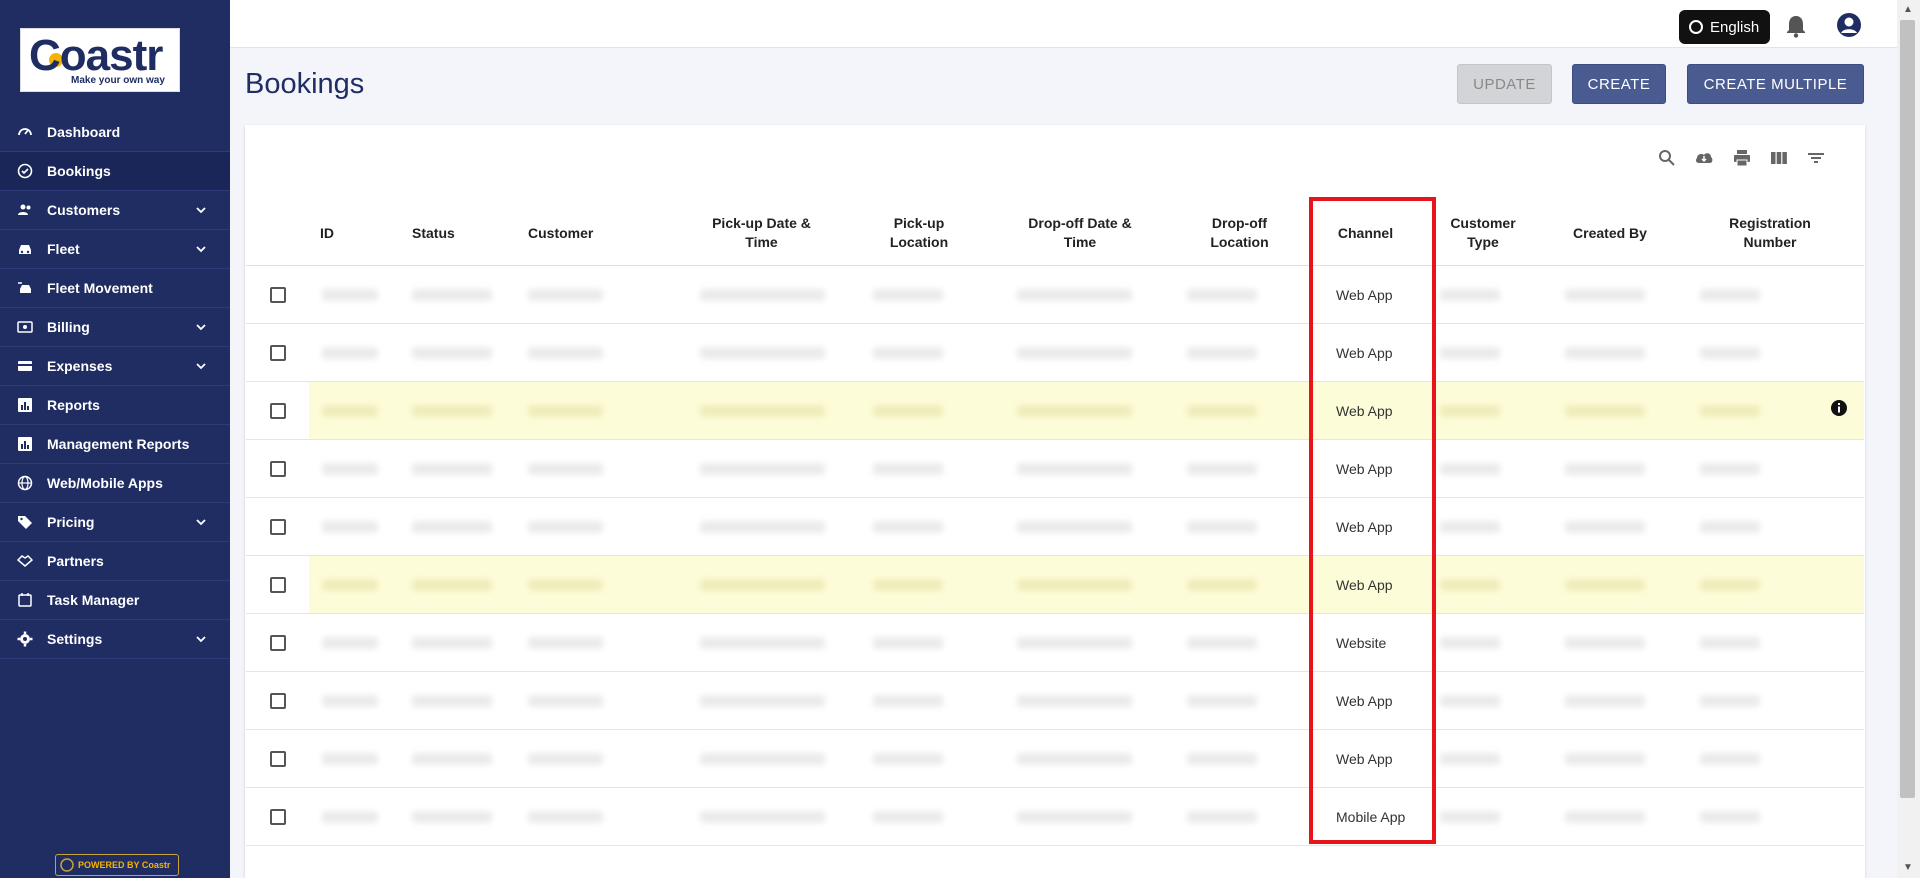 This screenshot has height=878, width=1920. I want to click on sidebar-item-settings: Settings, so click(115, 639).